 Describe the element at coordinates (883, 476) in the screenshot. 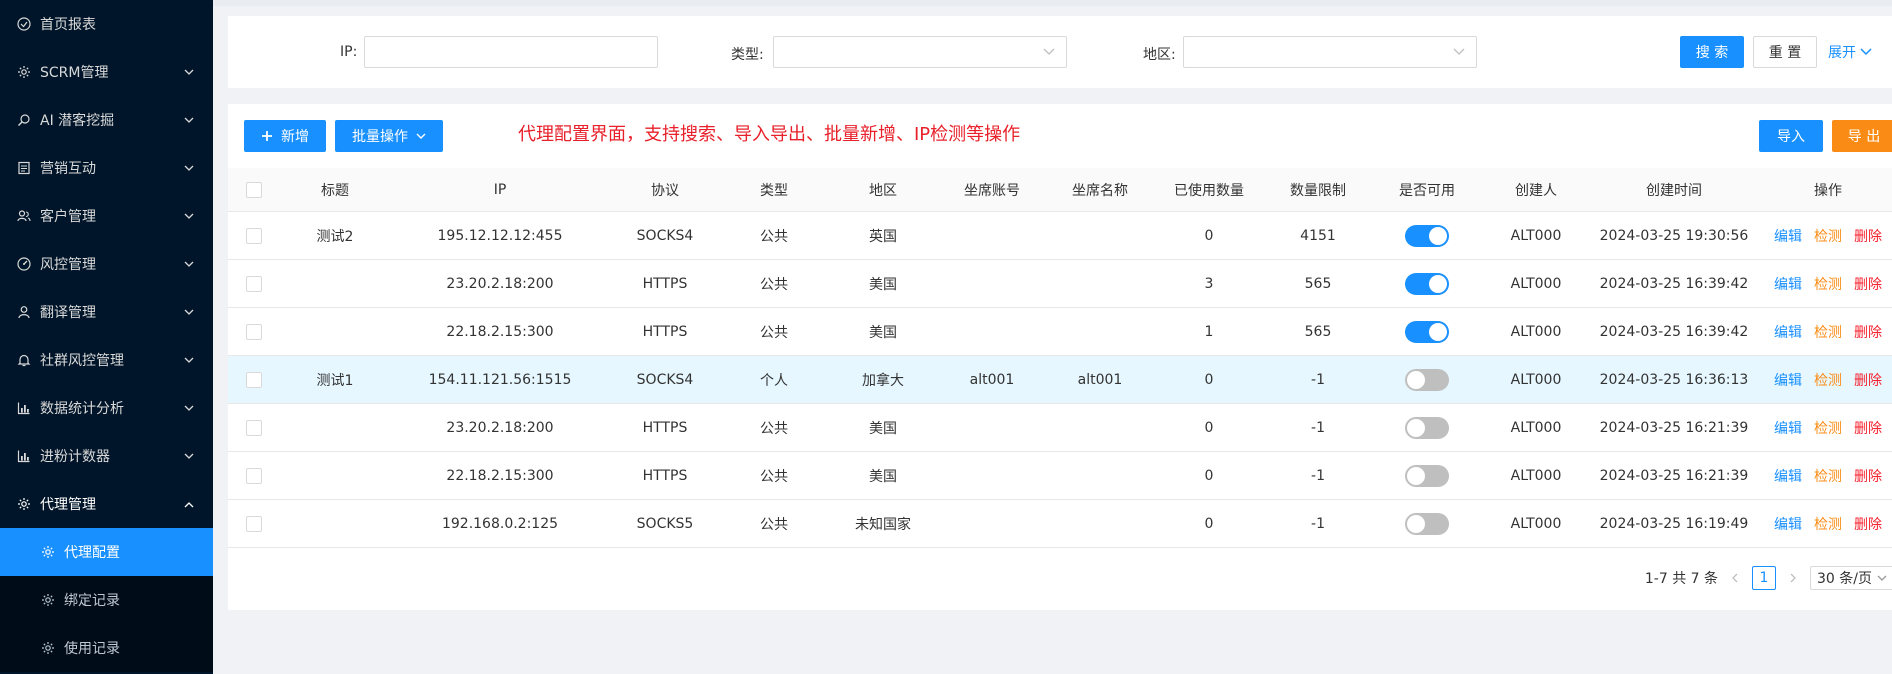

I see `cell-region: 美国` at that location.